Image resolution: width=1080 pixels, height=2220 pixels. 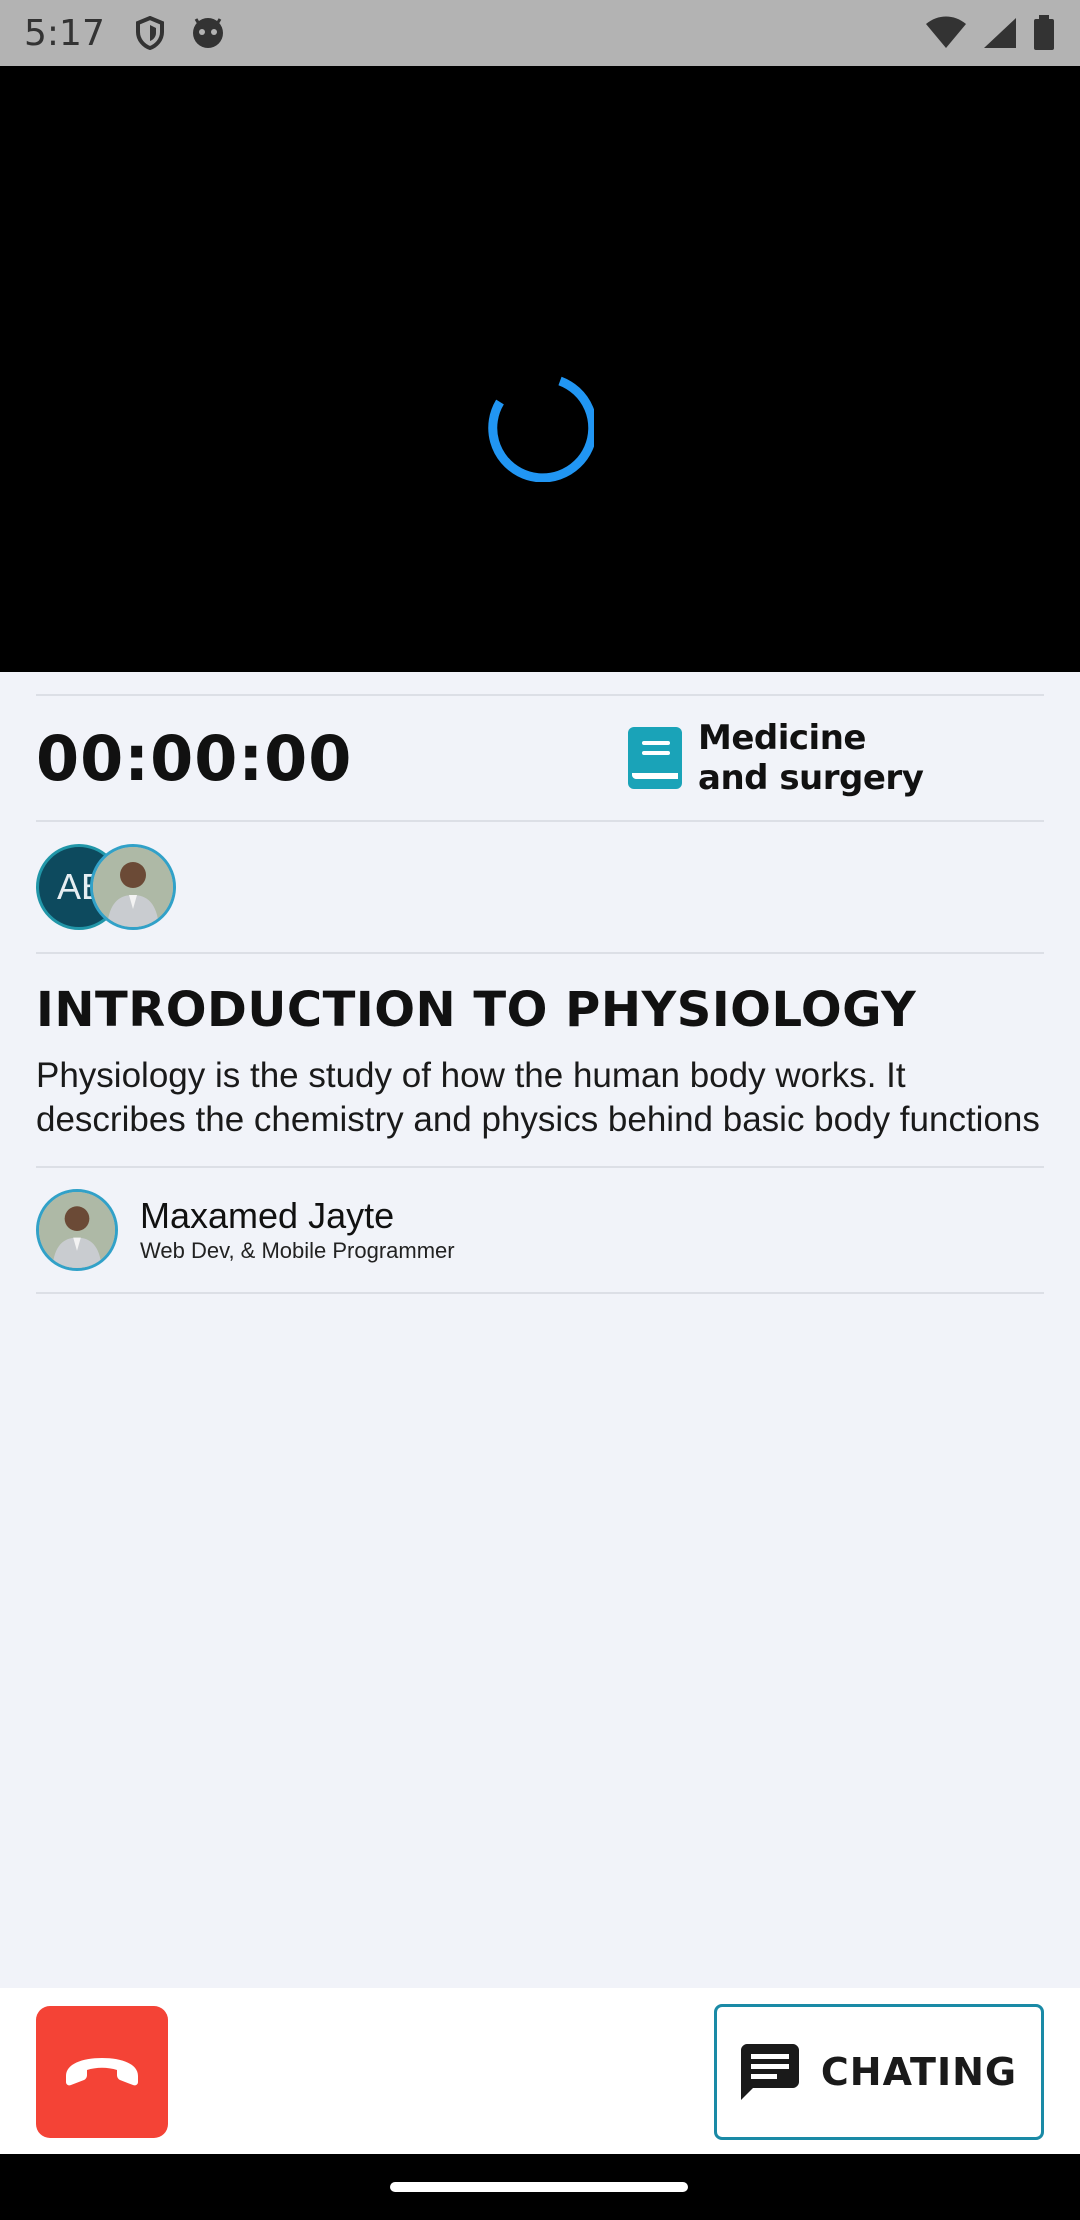 I want to click on session-timer: 00:00:00, so click(x=194, y=758).